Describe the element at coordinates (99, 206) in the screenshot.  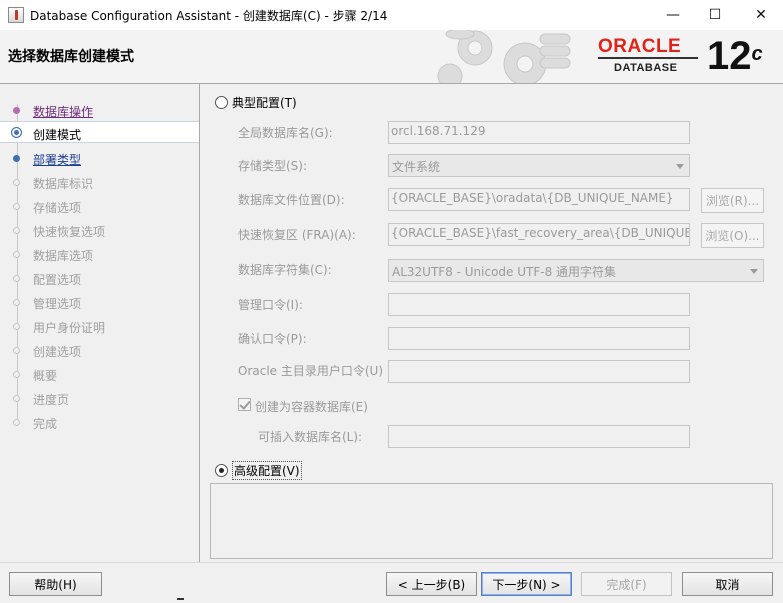
I see `nav-step-storage: 存储选项` at that location.